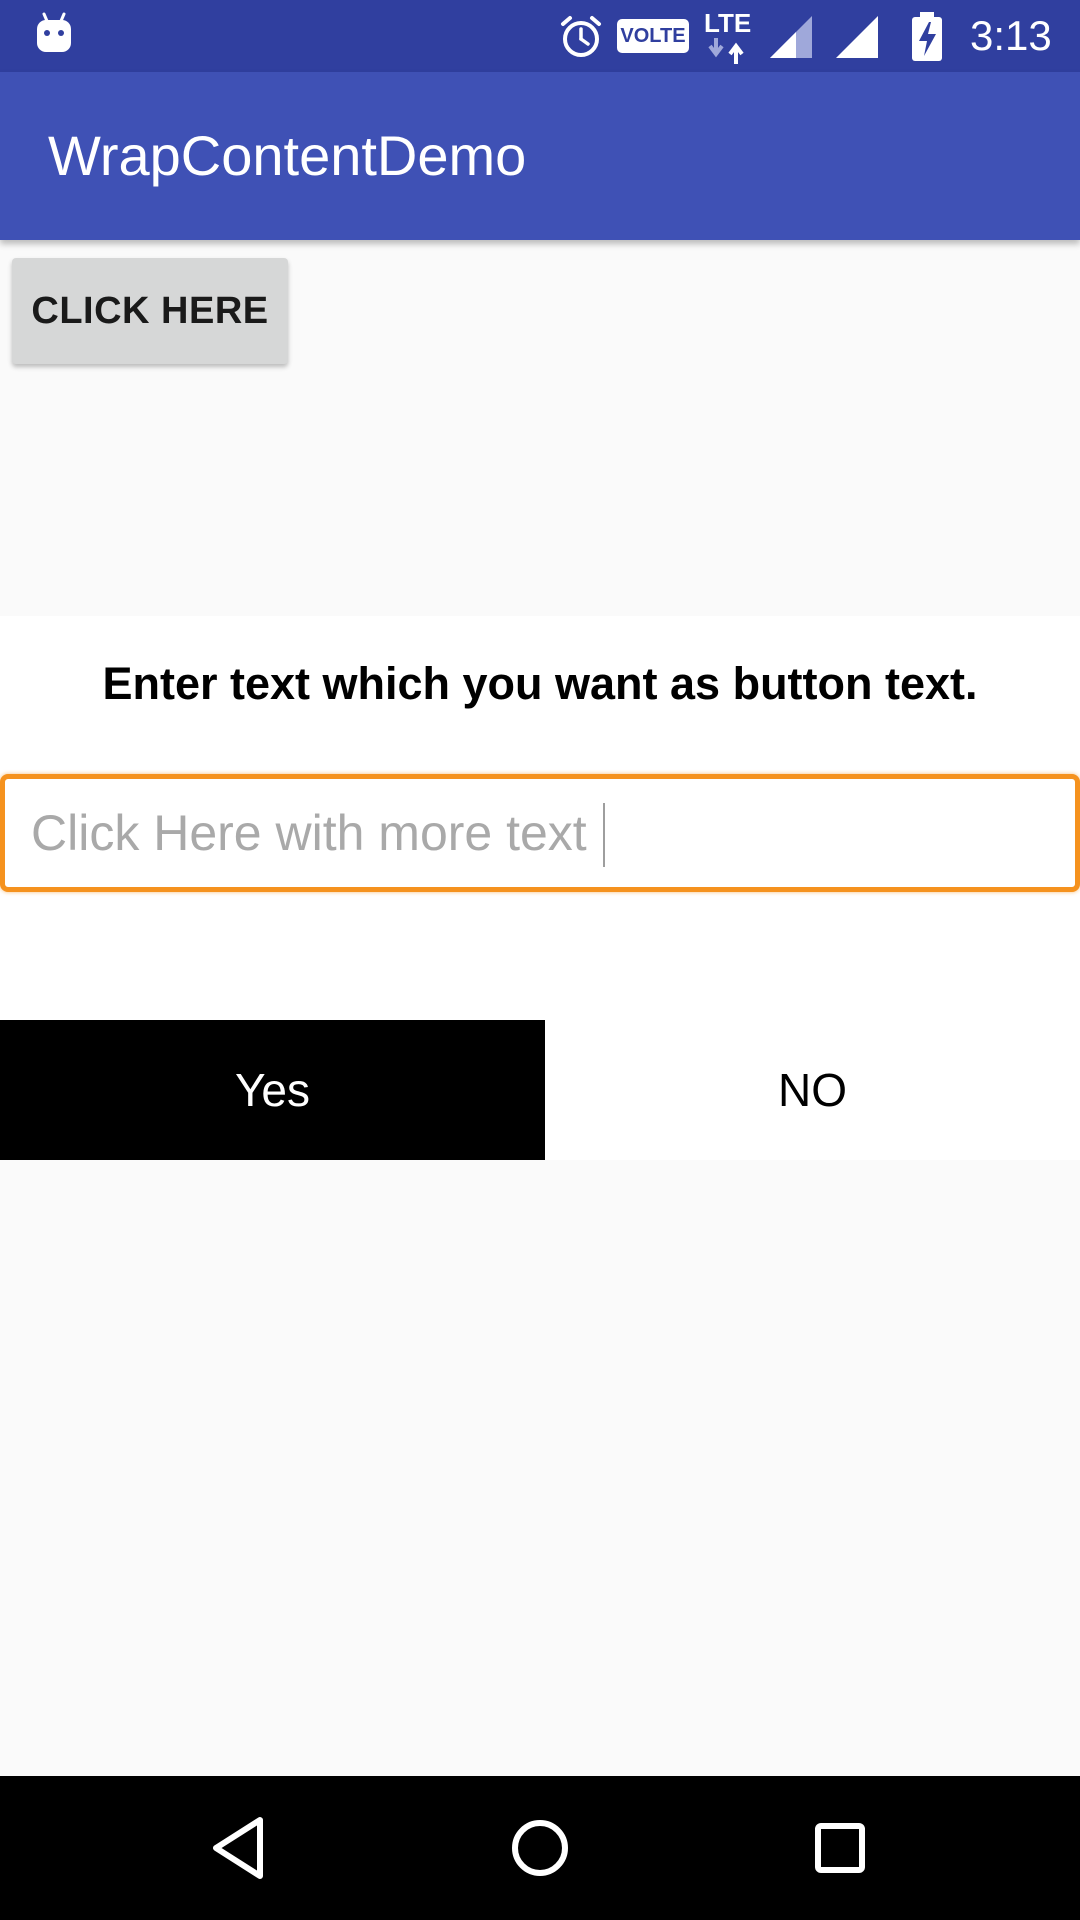 The width and height of the screenshot is (1080, 1920). What do you see at coordinates (727, 23) in the screenshot?
I see `svg-text: LTE` at bounding box center [727, 23].